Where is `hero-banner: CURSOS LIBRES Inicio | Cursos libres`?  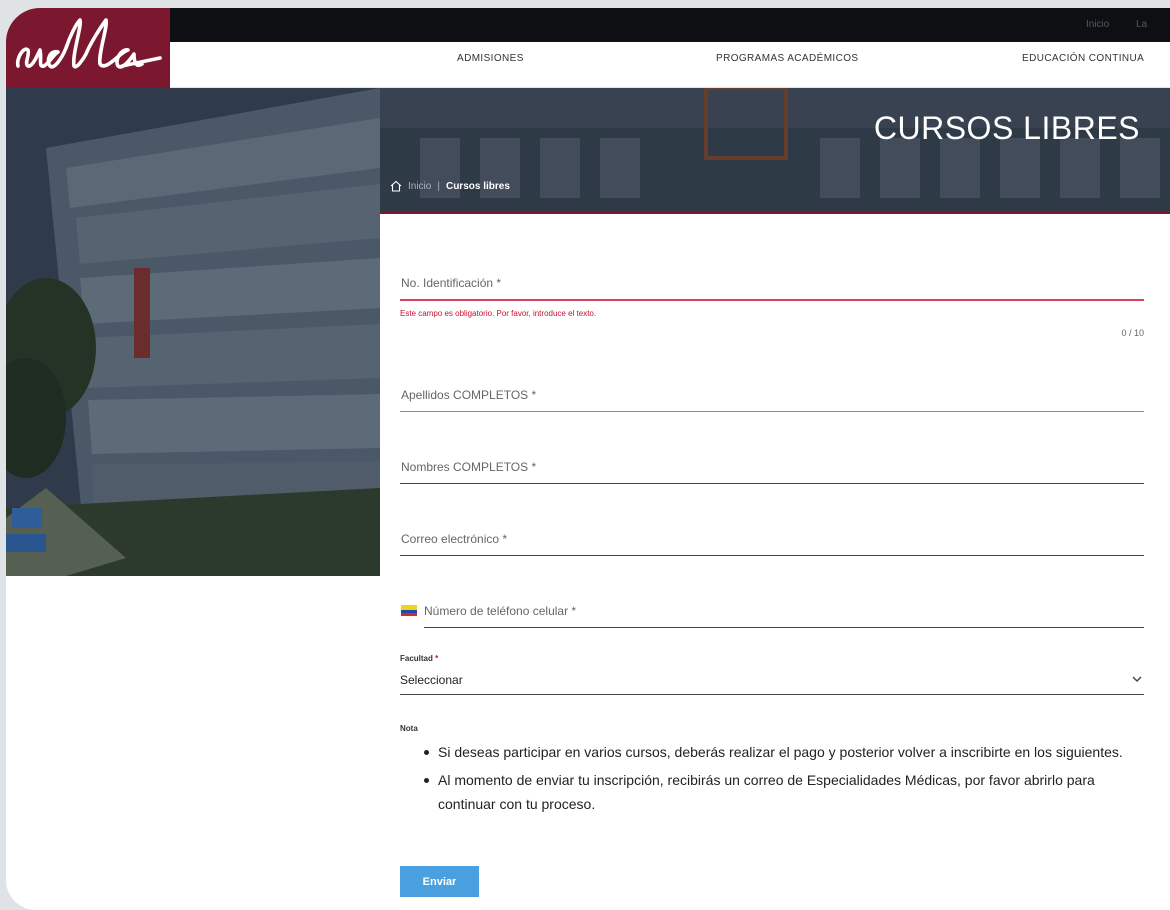
hero-banner: CURSOS LIBRES Inicio | Cursos libres is located at coordinates (775, 151).